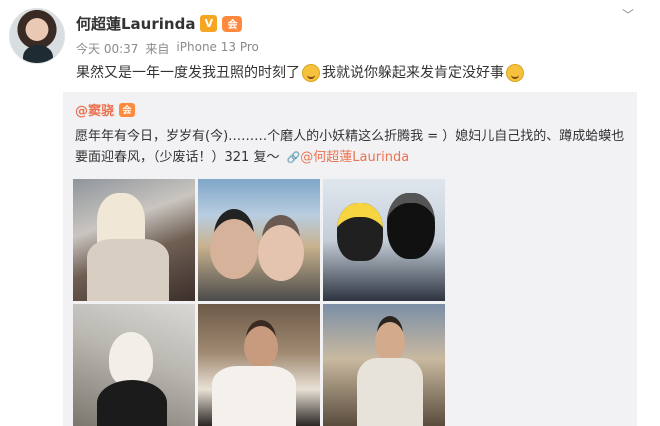  Describe the element at coordinates (37, 36) in the screenshot. I see `avatar` at that location.